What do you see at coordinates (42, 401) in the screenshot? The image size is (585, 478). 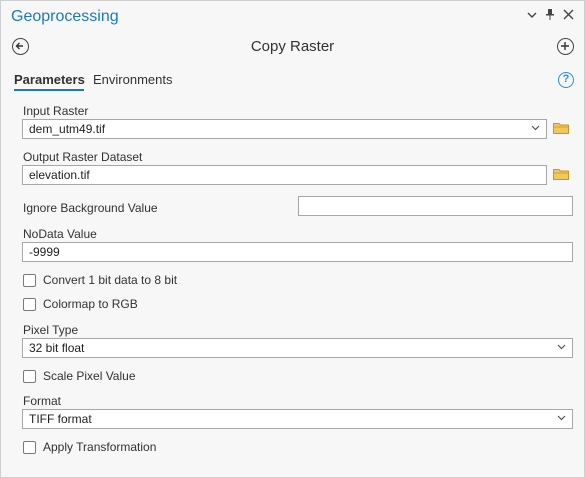 I see `format-label: Format` at bounding box center [42, 401].